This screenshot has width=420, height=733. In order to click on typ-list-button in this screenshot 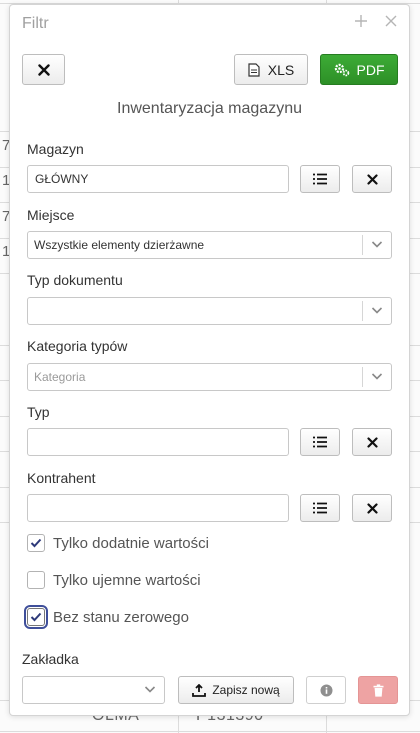, I will do `click(320, 442)`.